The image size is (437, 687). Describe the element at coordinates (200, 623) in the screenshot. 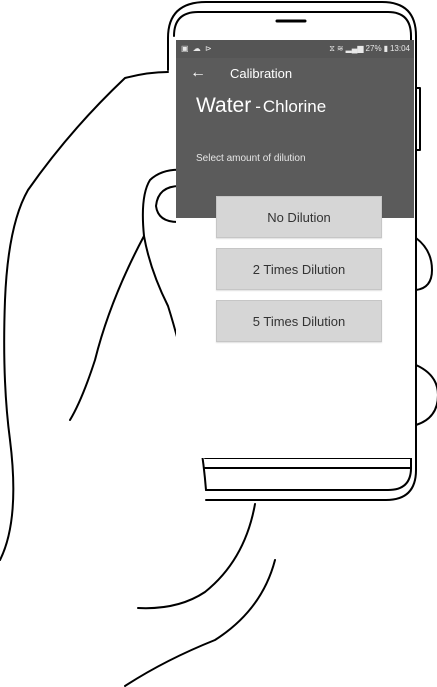

I see `hand-base` at that location.